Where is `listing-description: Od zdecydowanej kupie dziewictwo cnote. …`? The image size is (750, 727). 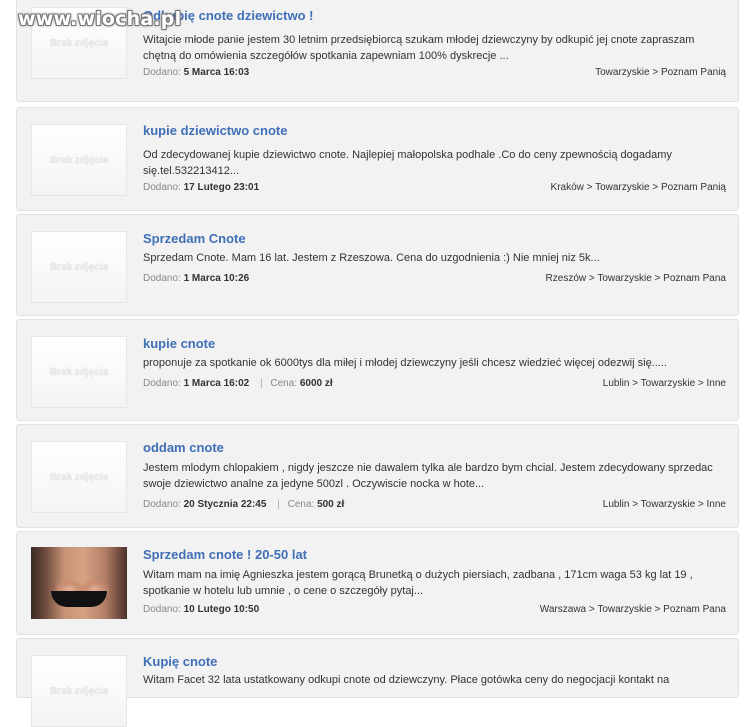 listing-description: Od zdecydowanej kupie dziewictwo cnote. … is located at coordinates (407, 163).